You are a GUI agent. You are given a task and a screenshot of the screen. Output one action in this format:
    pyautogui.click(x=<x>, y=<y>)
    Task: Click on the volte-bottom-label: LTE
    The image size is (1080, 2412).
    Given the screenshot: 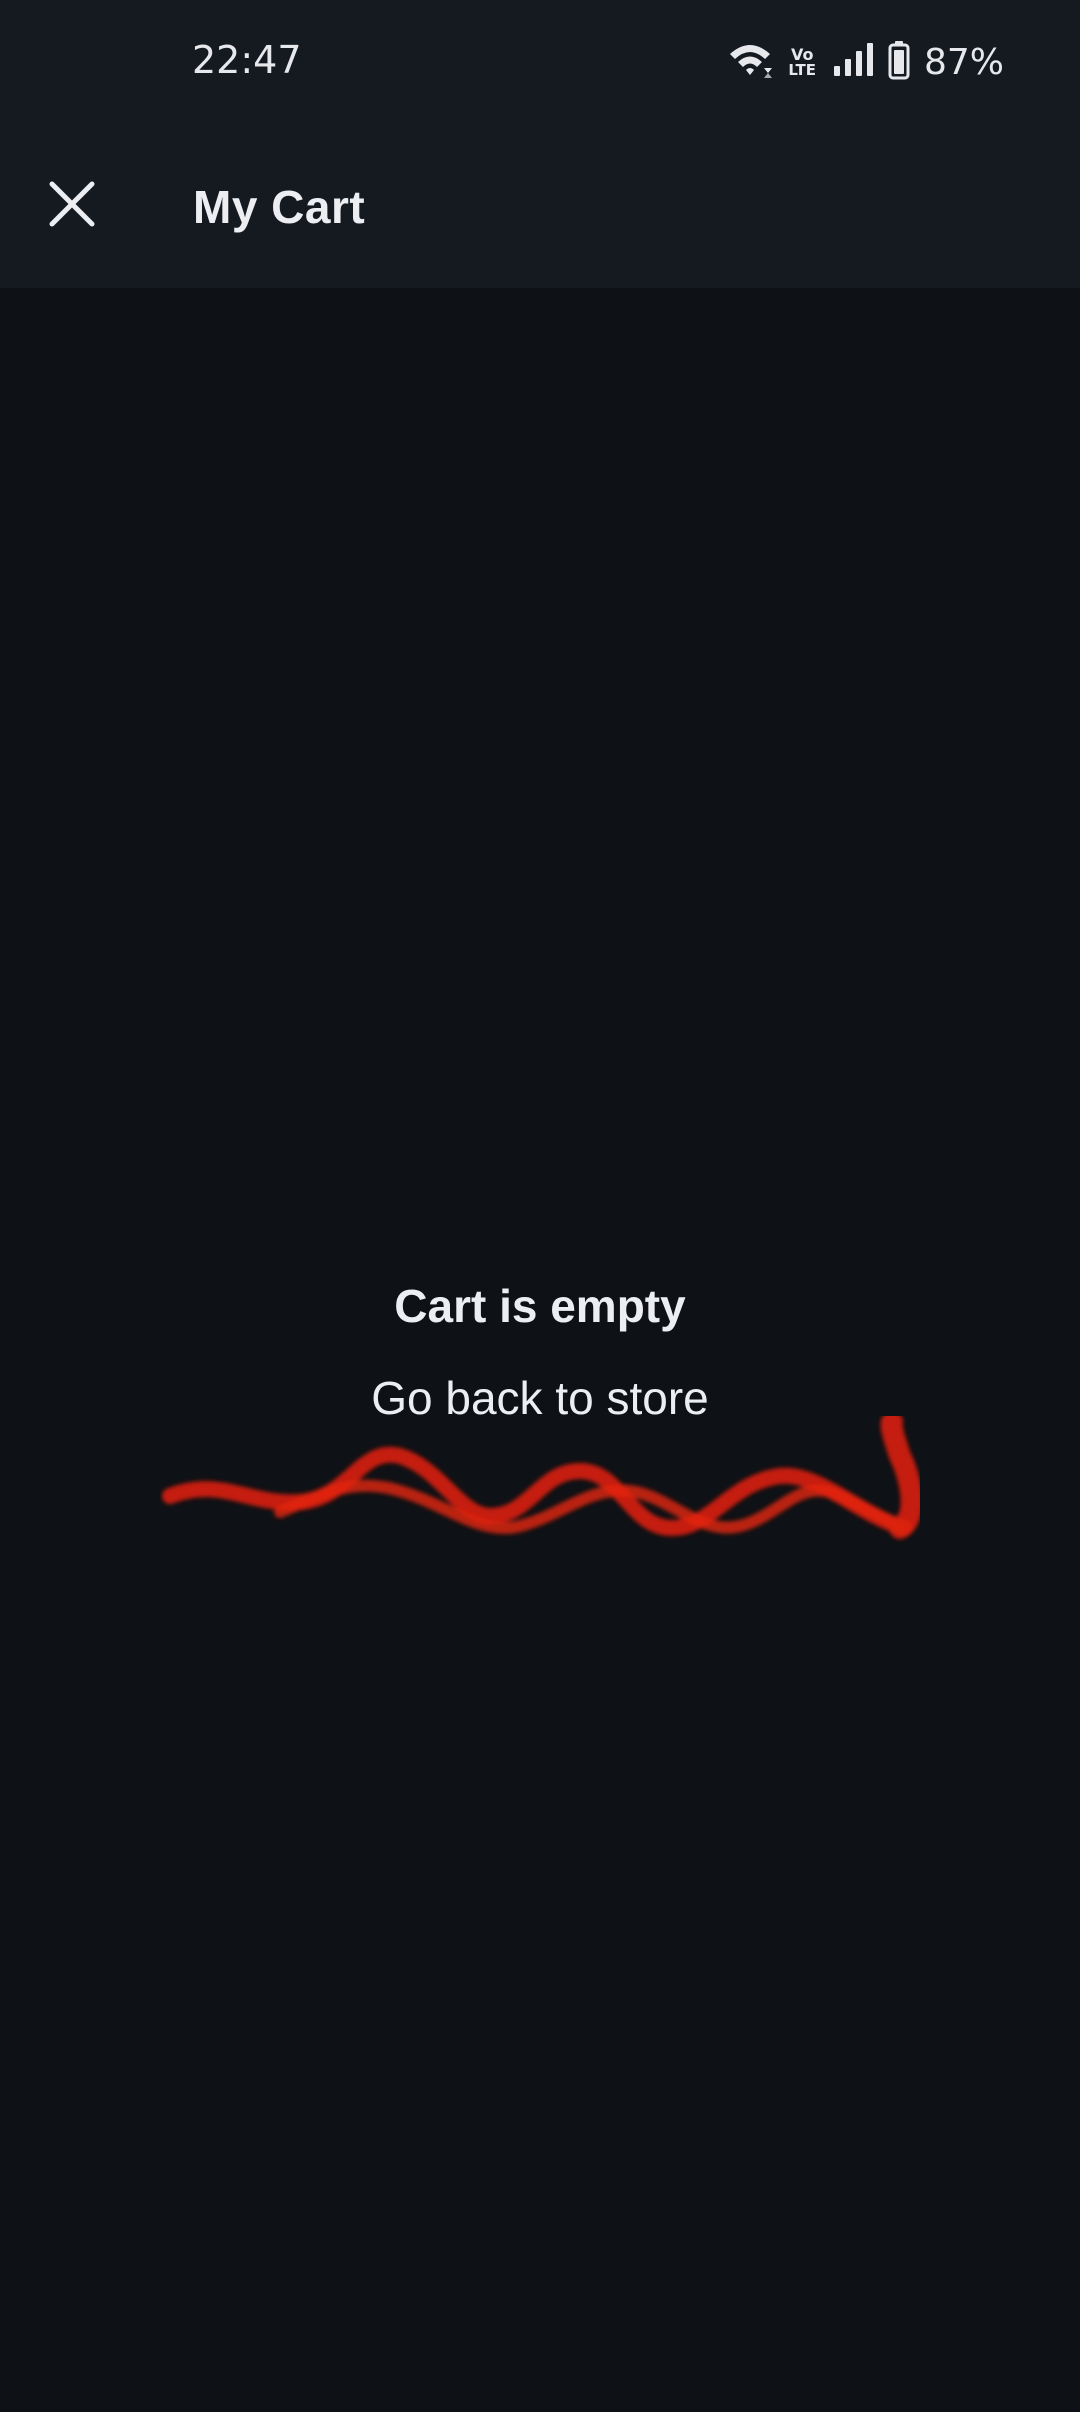 What is the action you would take?
    pyautogui.click(x=802, y=69)
    